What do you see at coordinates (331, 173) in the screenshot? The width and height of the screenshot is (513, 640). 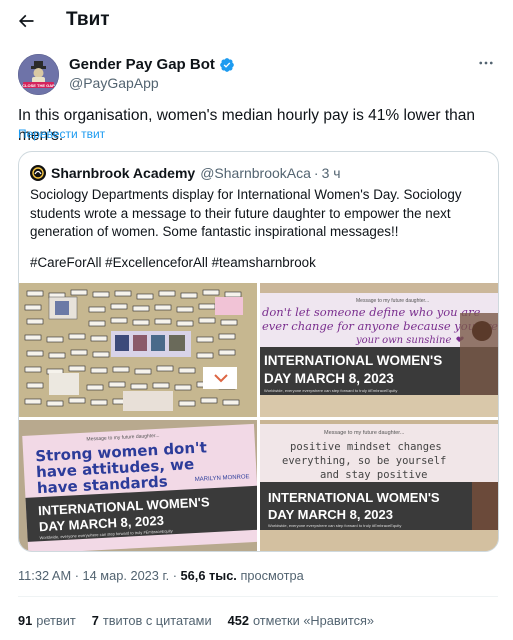 I see `quoted-time: 3 ч` at bounding box center [331, 173].